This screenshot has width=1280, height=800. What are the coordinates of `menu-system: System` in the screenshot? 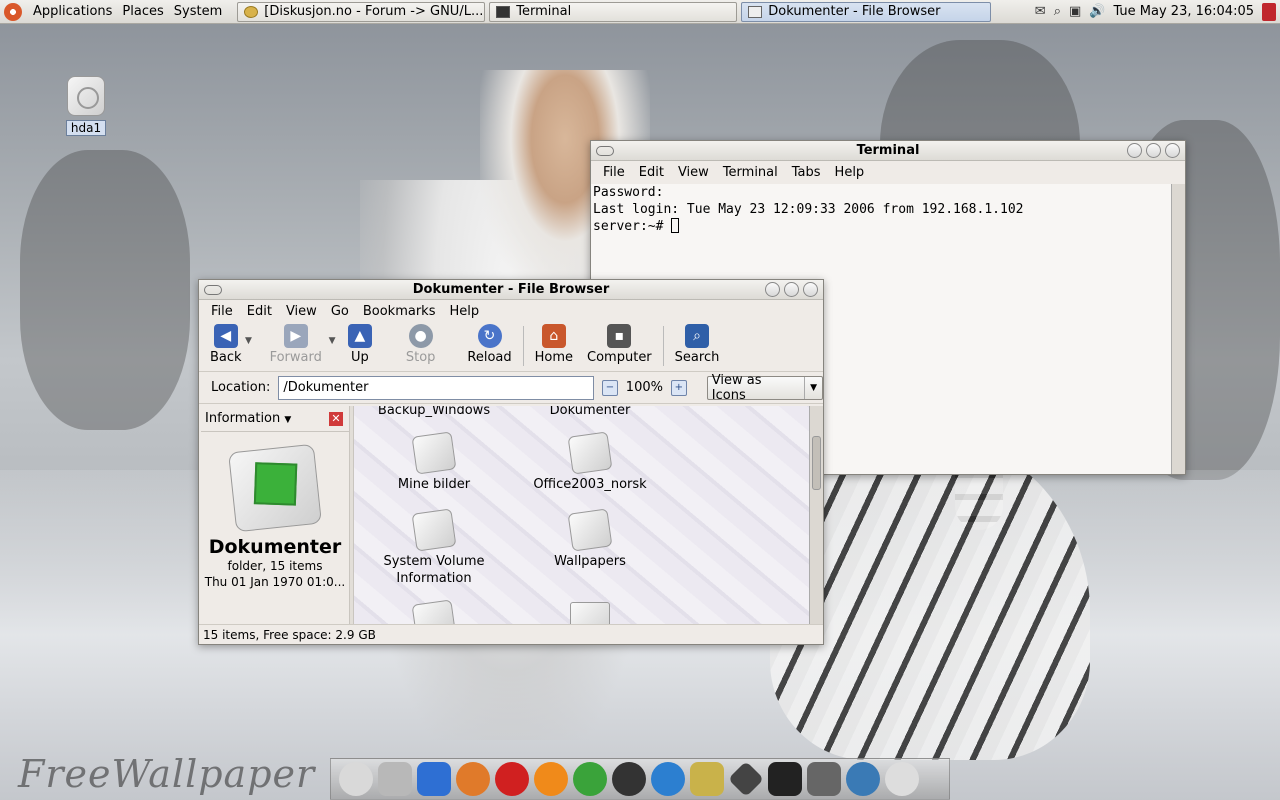 It's located at (198, 11).